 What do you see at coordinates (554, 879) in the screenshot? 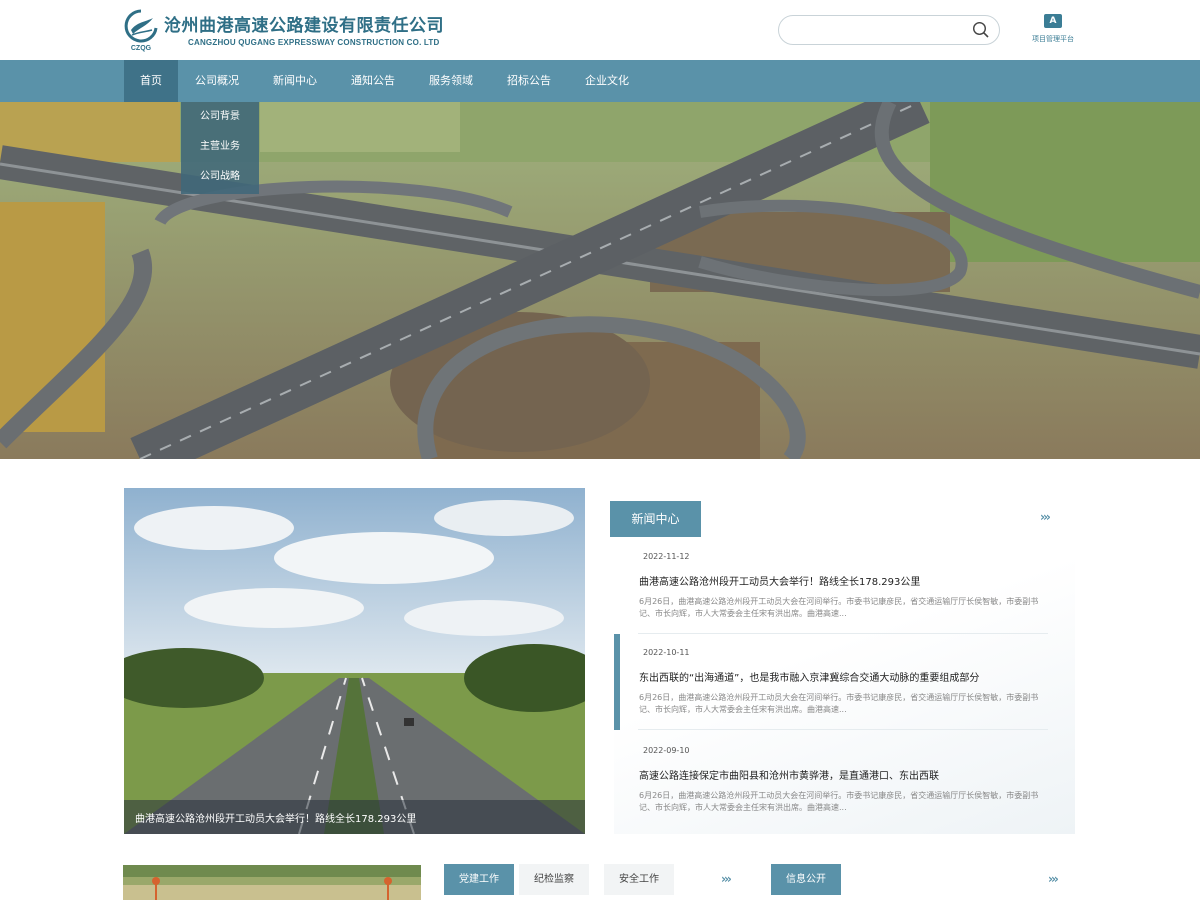
I see `tab-discipline-inspection: 纪检监察` at bounding box center [554, 879].